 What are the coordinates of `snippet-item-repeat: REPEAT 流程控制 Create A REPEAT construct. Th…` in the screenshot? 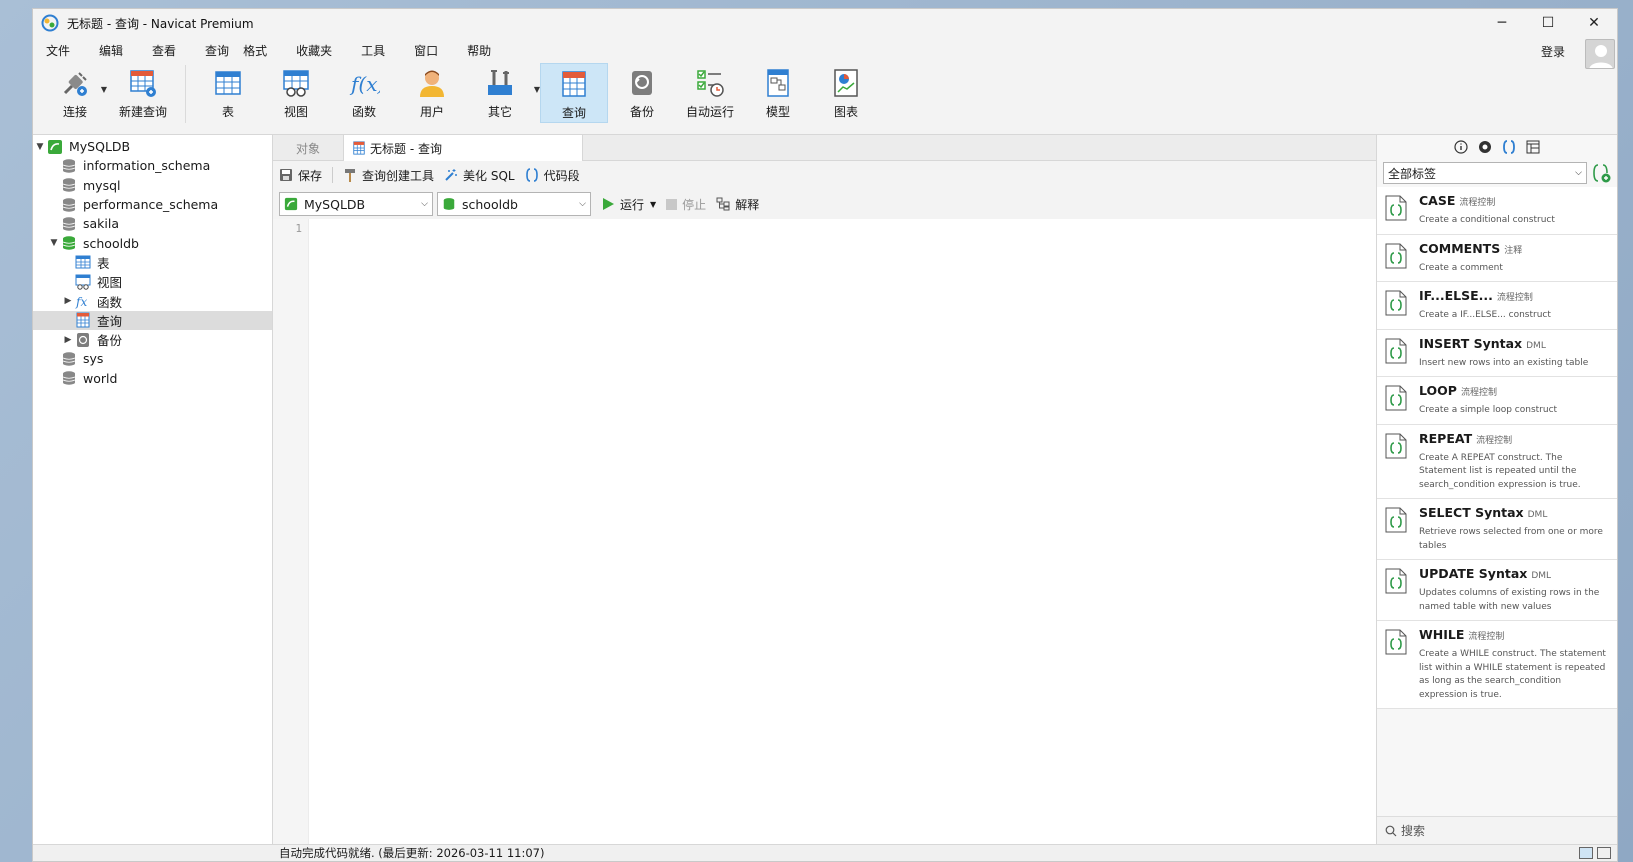 It's located at (1497, 461).